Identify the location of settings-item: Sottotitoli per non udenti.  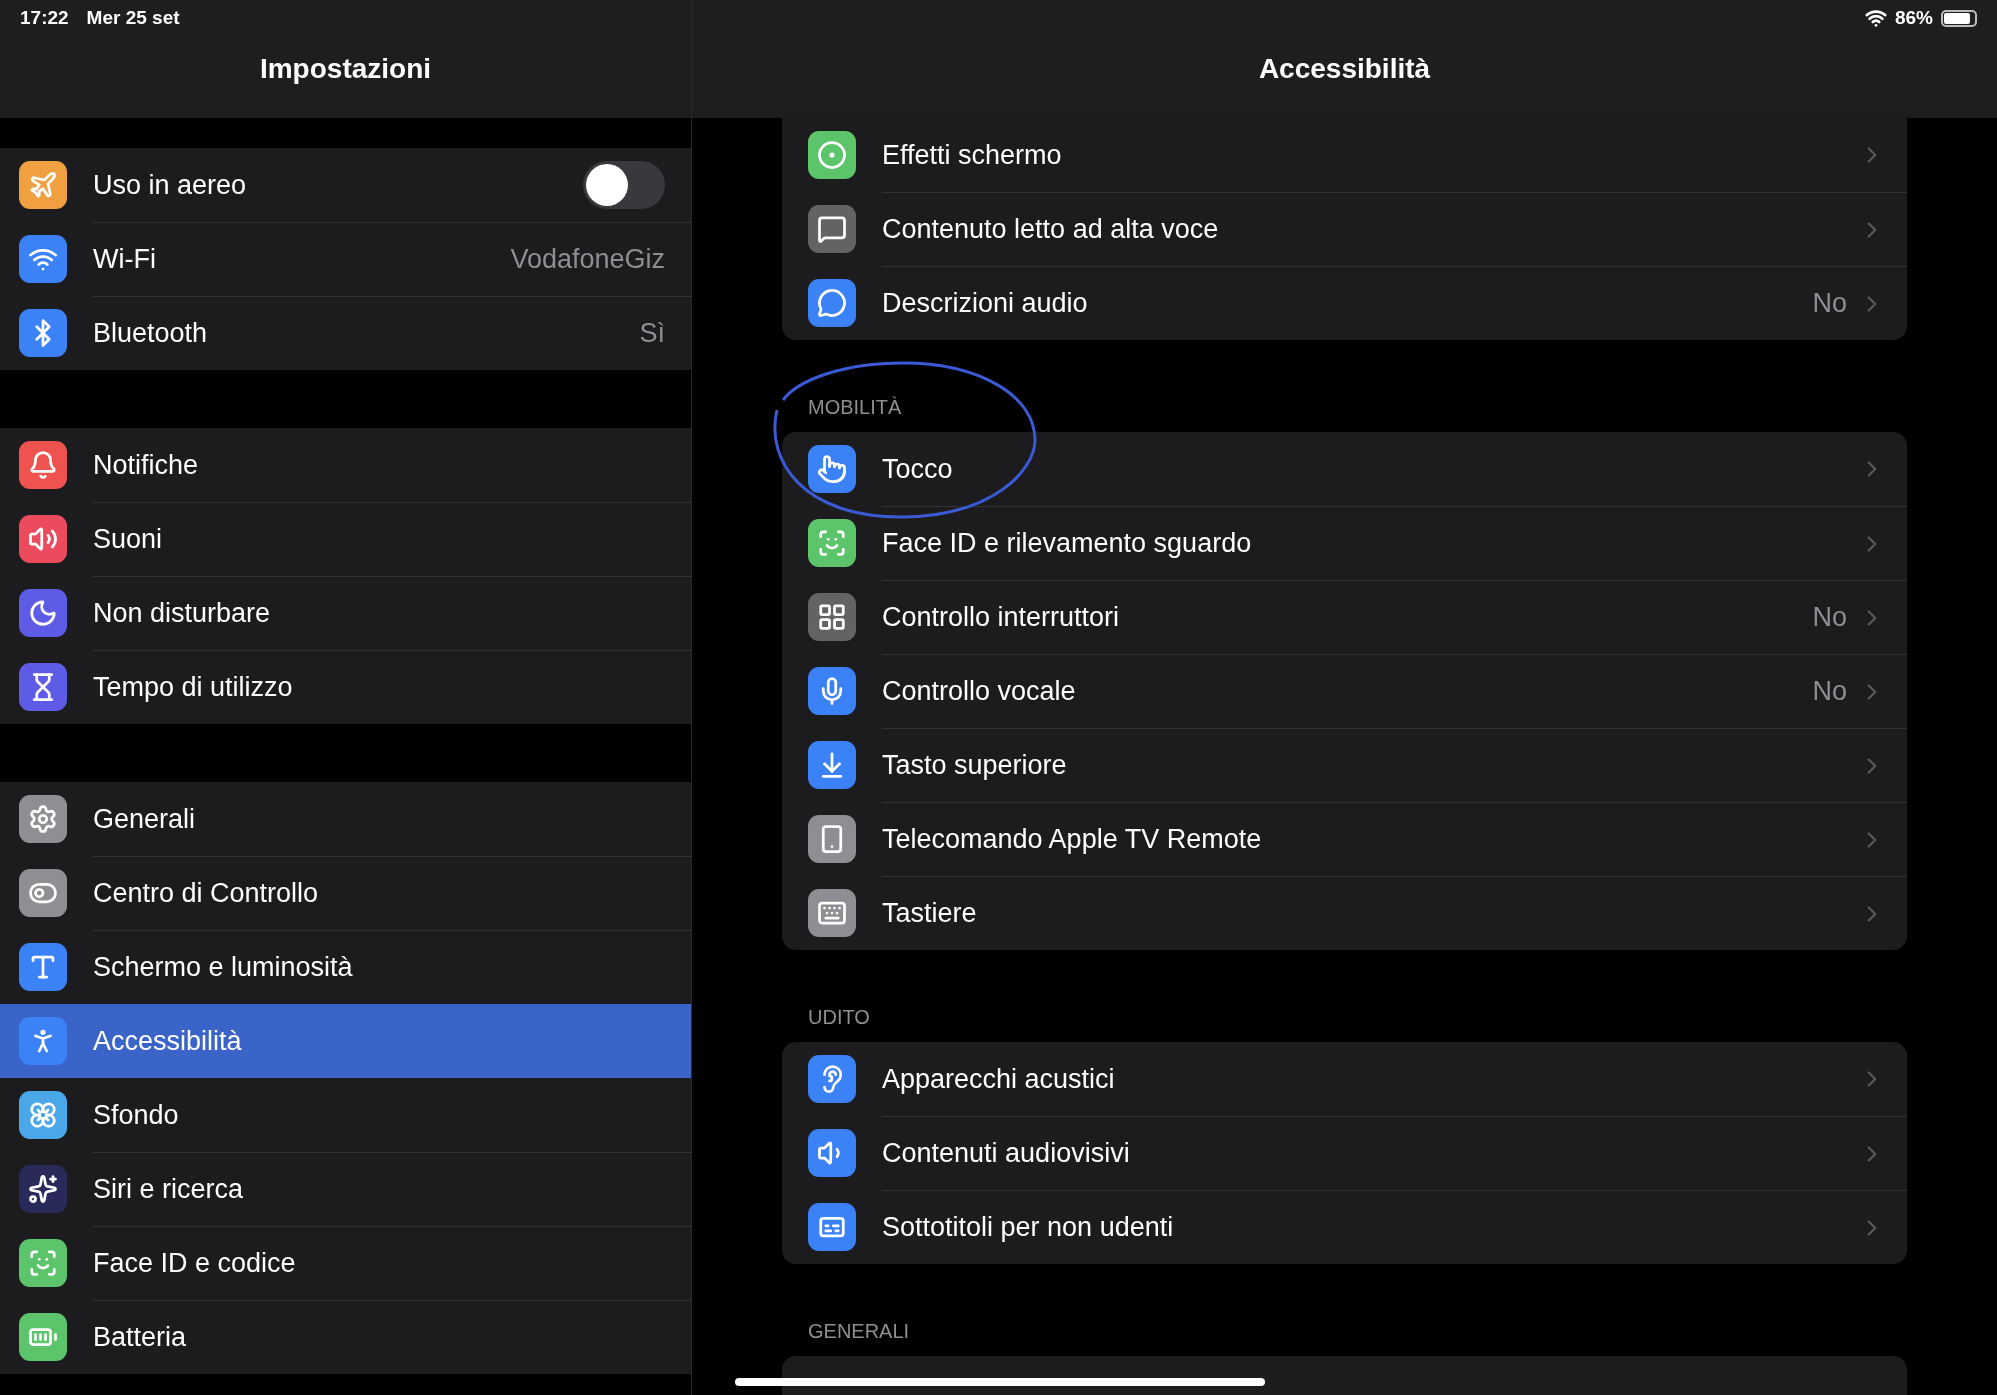
(1364, 1227).